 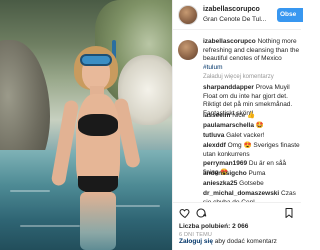 What do you see at coordinates (213, 226) in the screenshot?
I see `likes-count: Liczba polubień: 2 066` at bounding box center [213, 226].